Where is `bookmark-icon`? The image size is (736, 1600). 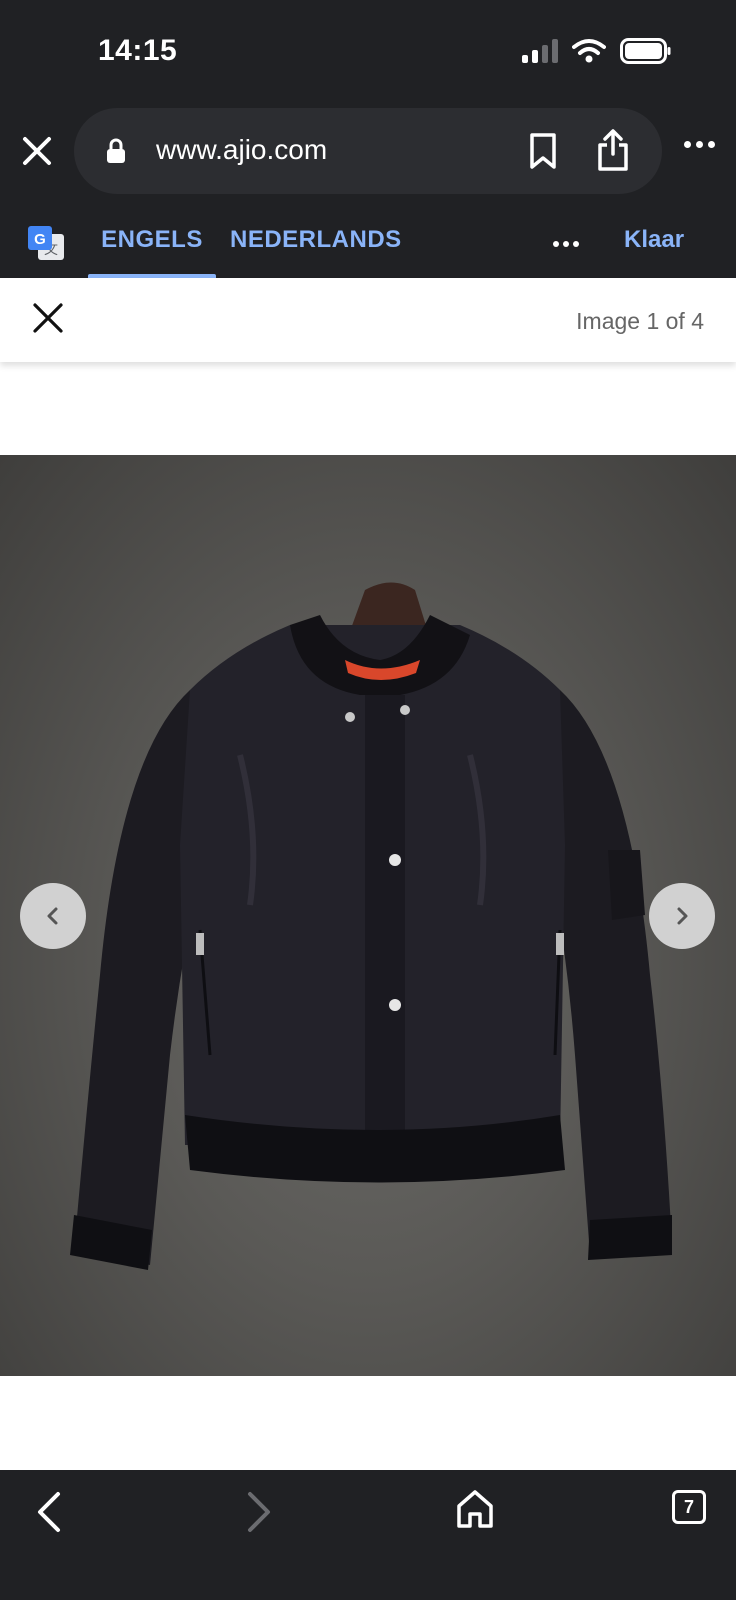
bookmark-icon is located at coordinates (543, 151).